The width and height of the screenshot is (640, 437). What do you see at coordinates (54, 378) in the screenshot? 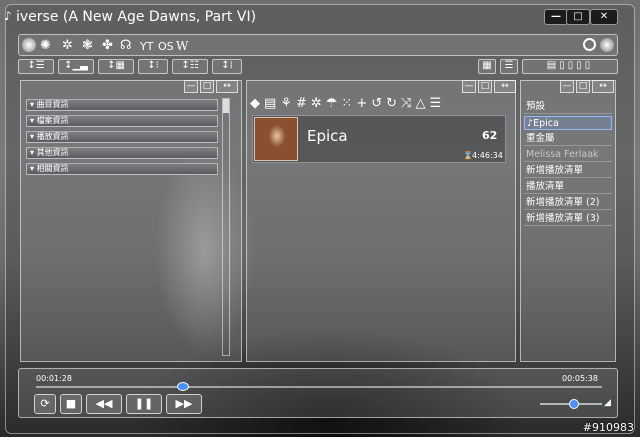
I see `elapsed-time: 00:01:28` at bounding box center [54, 378].